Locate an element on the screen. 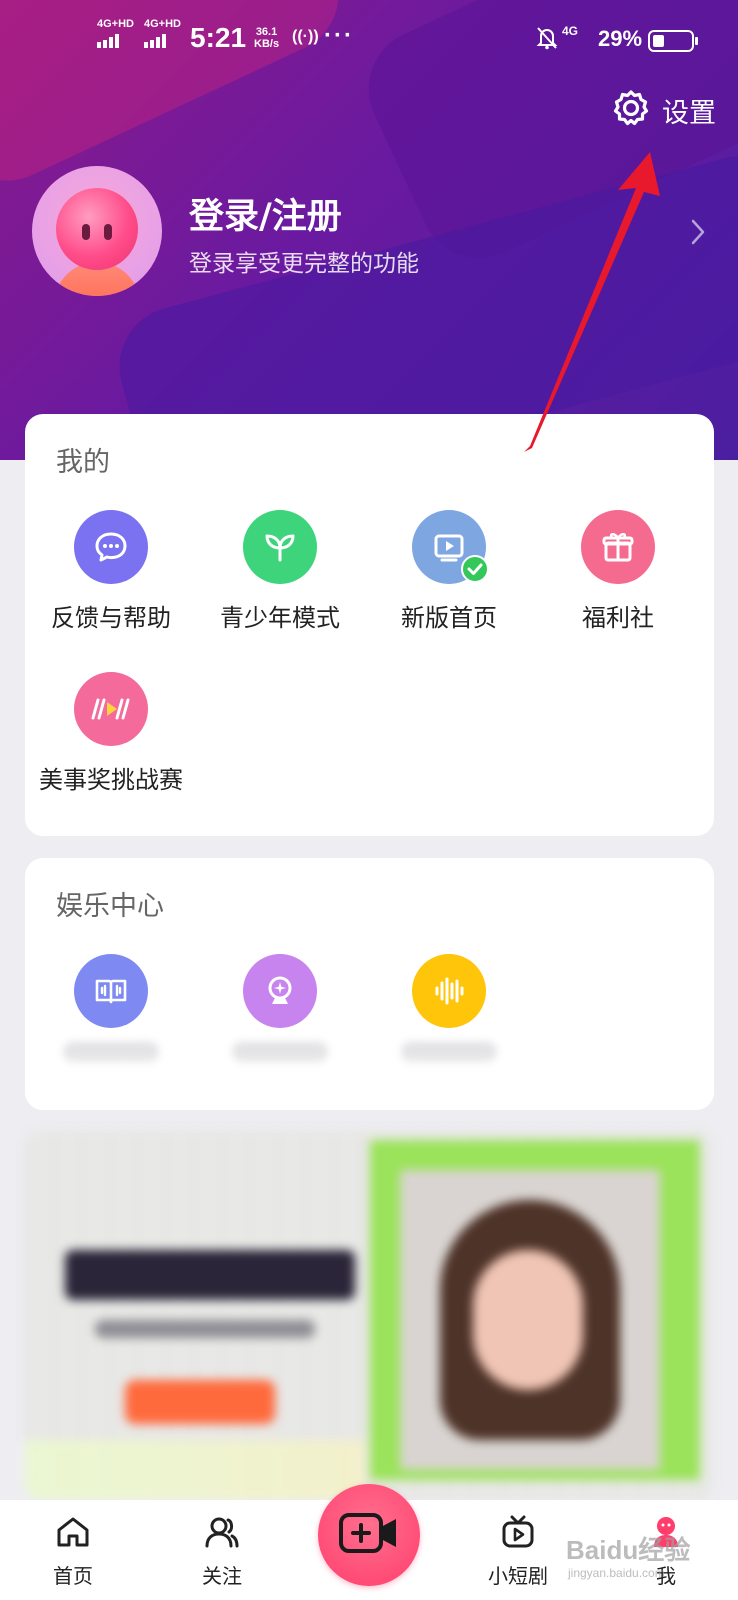 The width and height of the screenshot is (738, 1600). chevron-right-icon is located at coordinates (698, 234).